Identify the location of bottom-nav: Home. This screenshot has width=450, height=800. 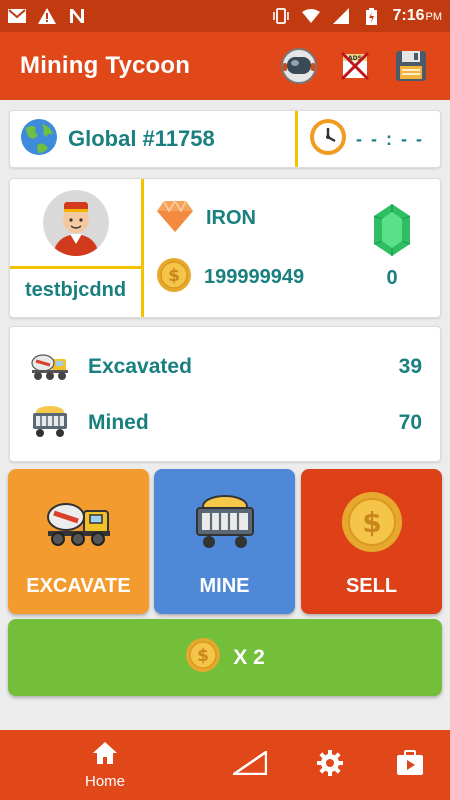
(225, 765).